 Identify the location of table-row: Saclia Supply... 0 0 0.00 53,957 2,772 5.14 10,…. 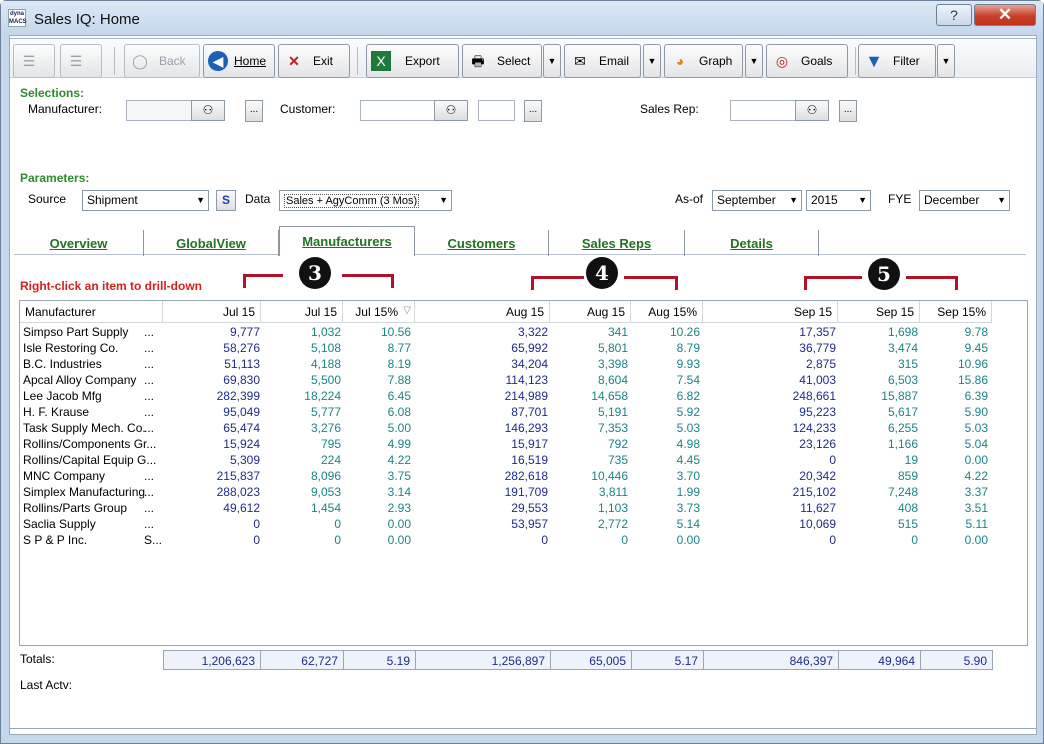
(523, 525).